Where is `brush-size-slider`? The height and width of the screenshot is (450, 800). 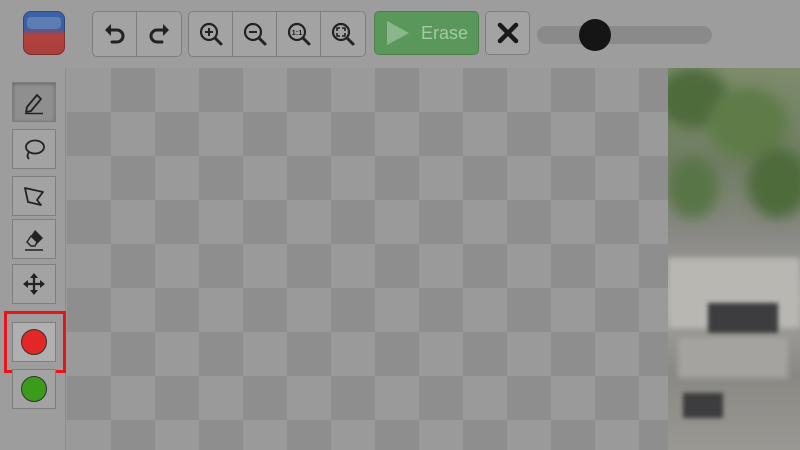
brush-size-slider is located at coordinates (624, 35).